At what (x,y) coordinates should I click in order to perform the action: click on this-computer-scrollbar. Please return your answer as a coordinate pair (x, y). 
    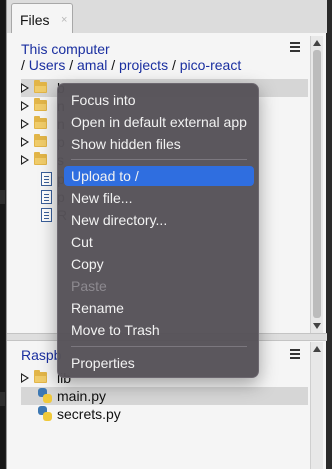
    Looking at the image, I should click on (316, 185).